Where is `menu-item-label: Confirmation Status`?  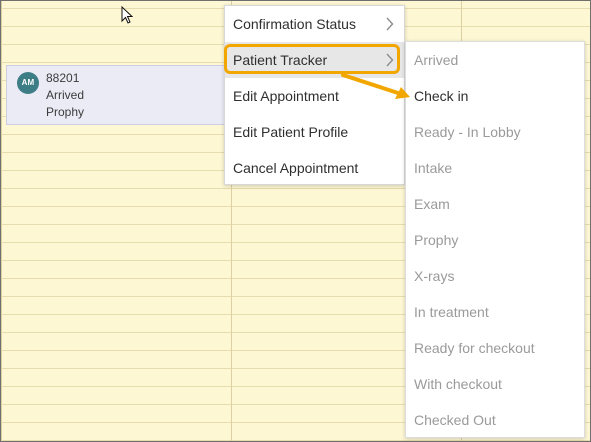 menu-item-label: Confirmation Status is located at coordinates (294, 24).